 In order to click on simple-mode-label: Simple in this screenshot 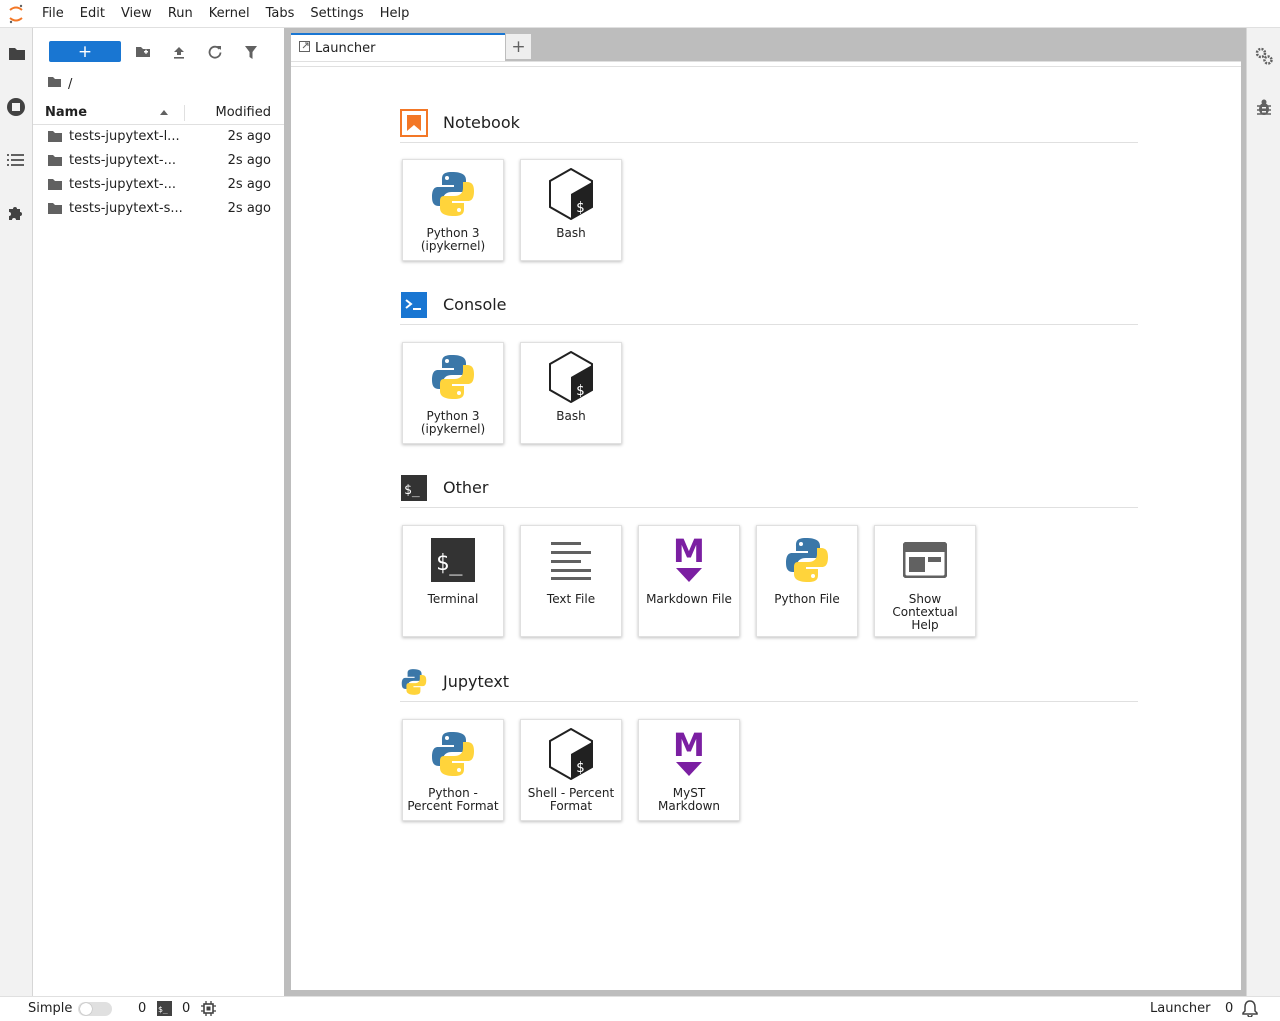, I will do `click(50, 1008)`.